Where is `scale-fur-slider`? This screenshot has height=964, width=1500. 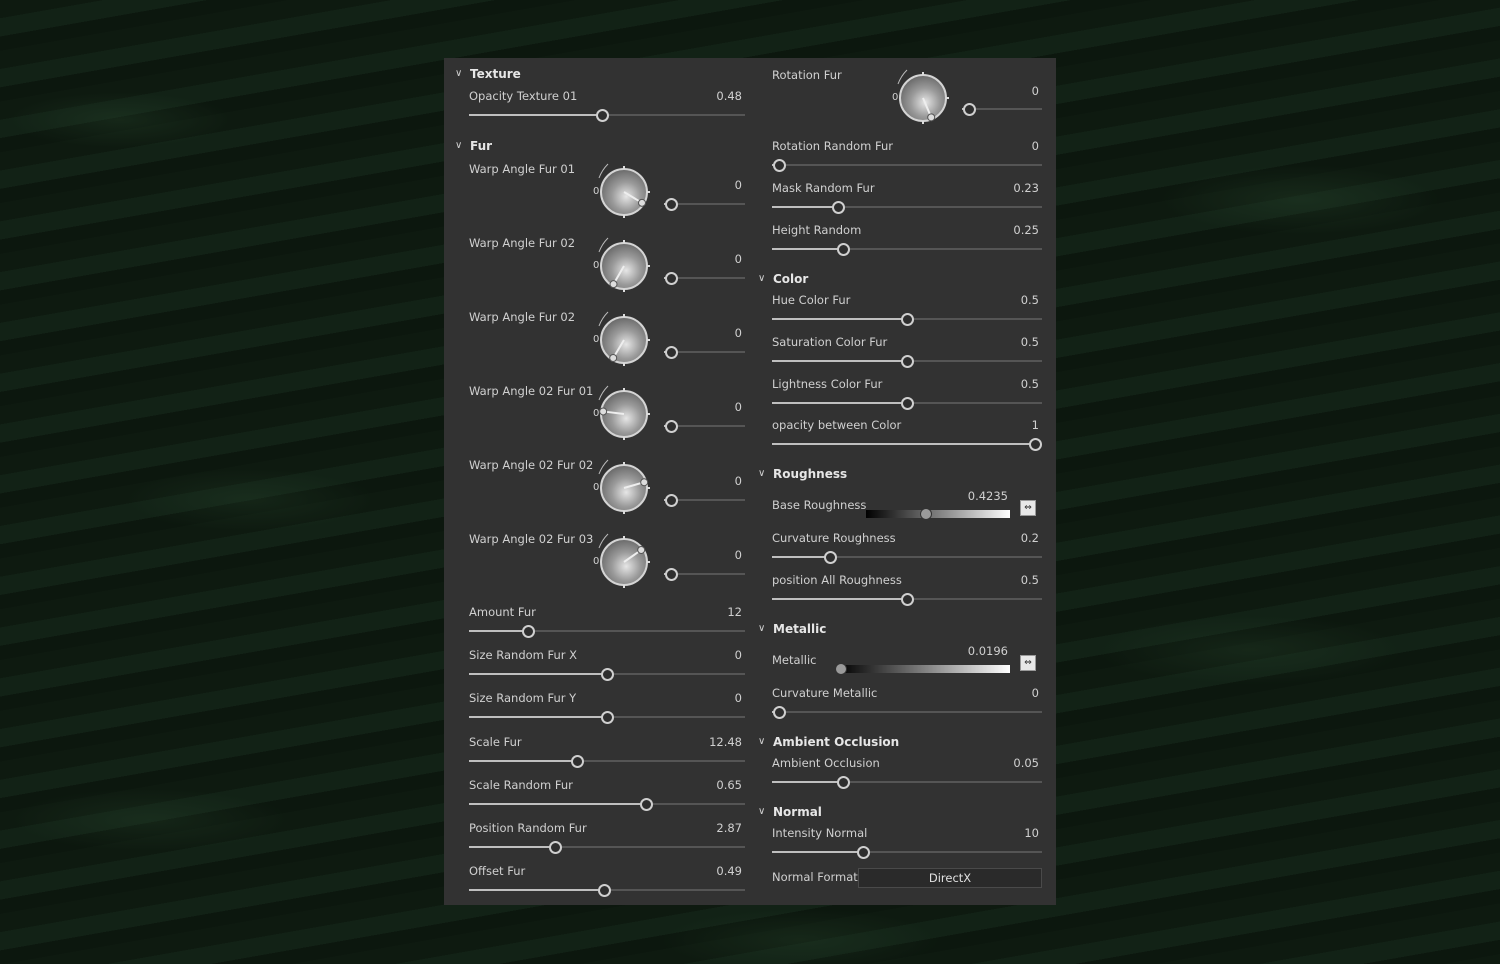
scale-fur-slider is located at coordinates (607, 761).